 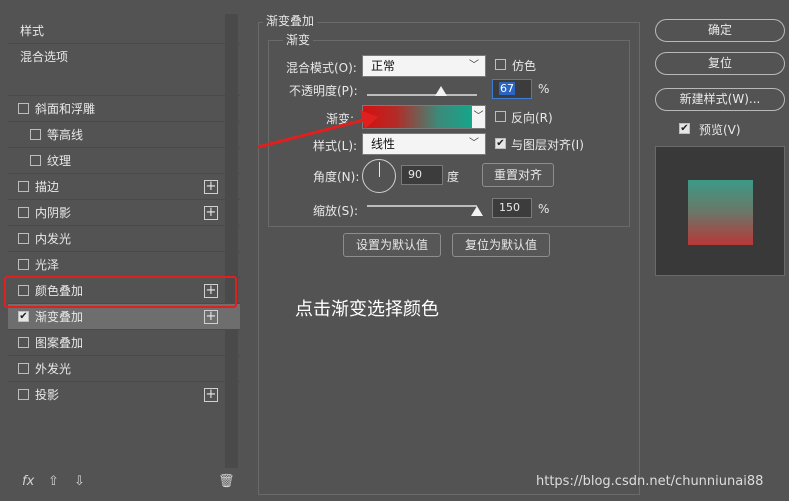 I want to click on styles-header-label: 样式, so click(x=32, y=30).